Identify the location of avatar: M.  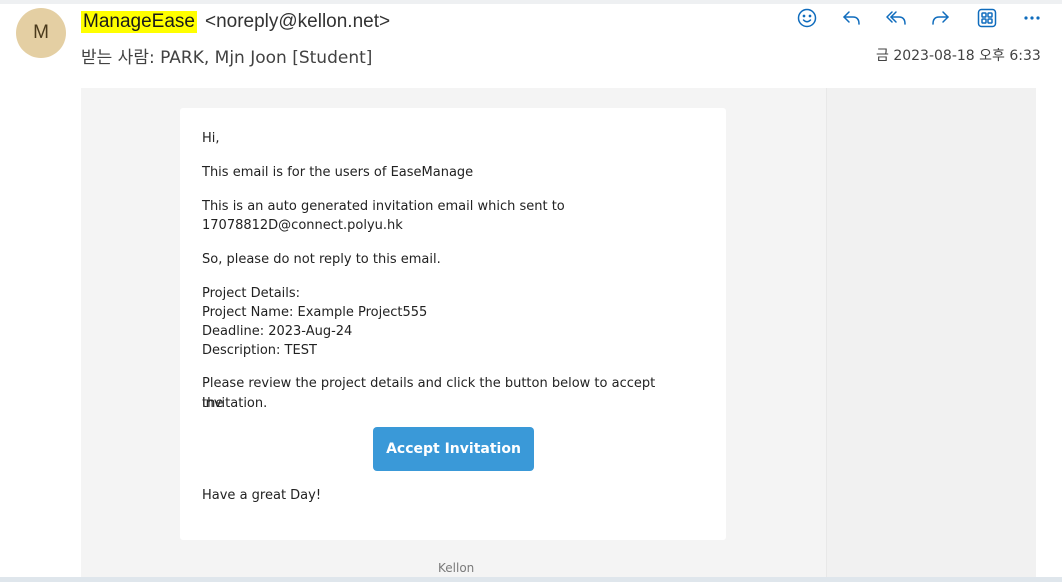
(41, 33).